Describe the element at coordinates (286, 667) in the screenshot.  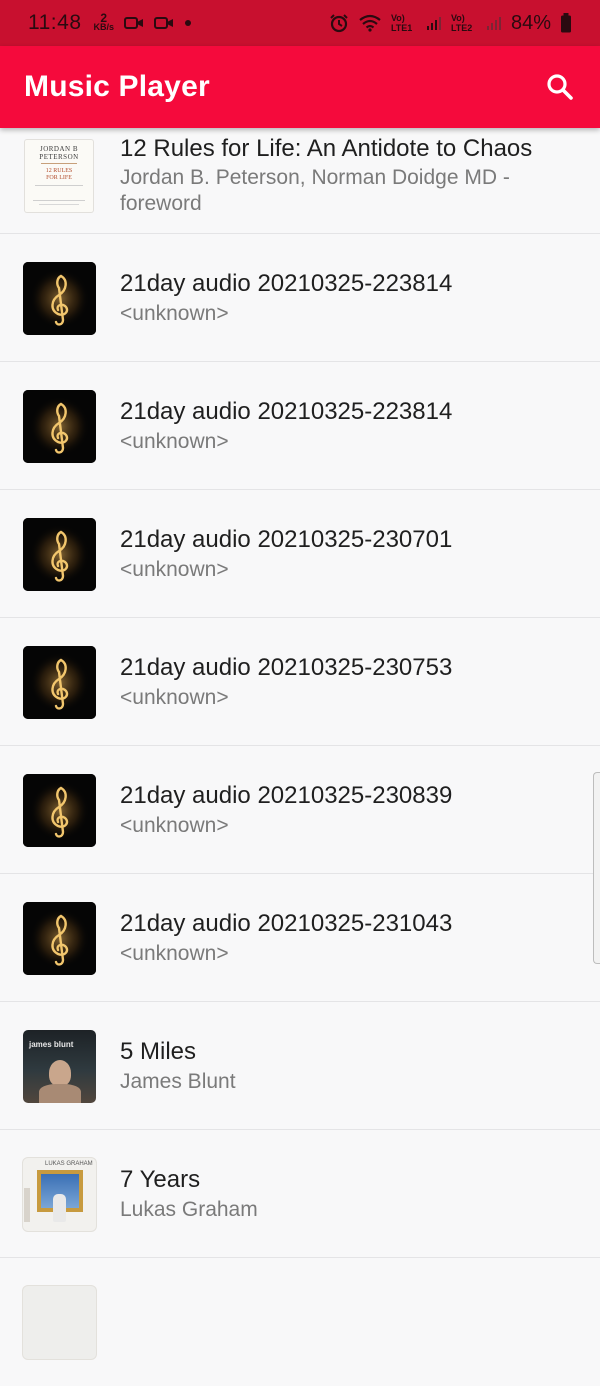
I see `track-title: 21day audio 20210325-230753` at that location.